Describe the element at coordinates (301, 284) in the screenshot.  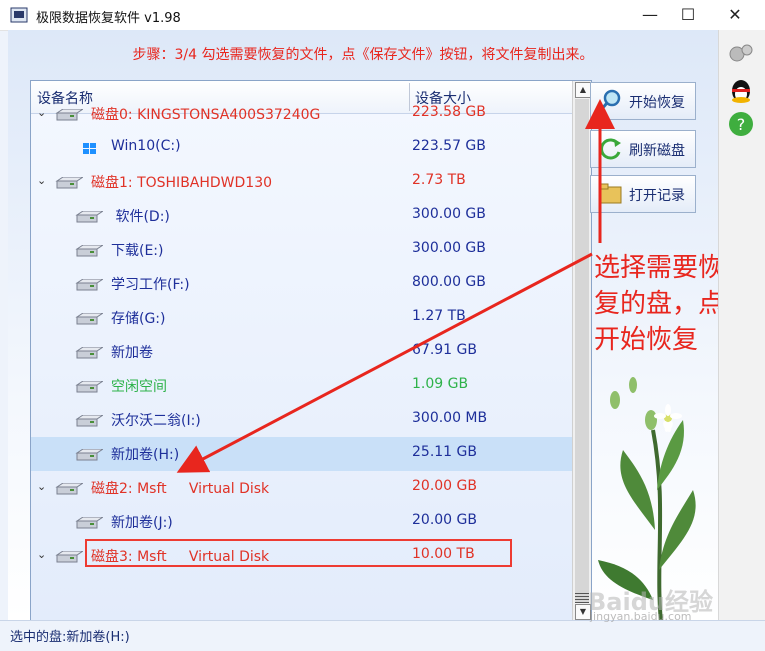
I see `device-row: 学习工作(F:) 800.00 GB` at that location.